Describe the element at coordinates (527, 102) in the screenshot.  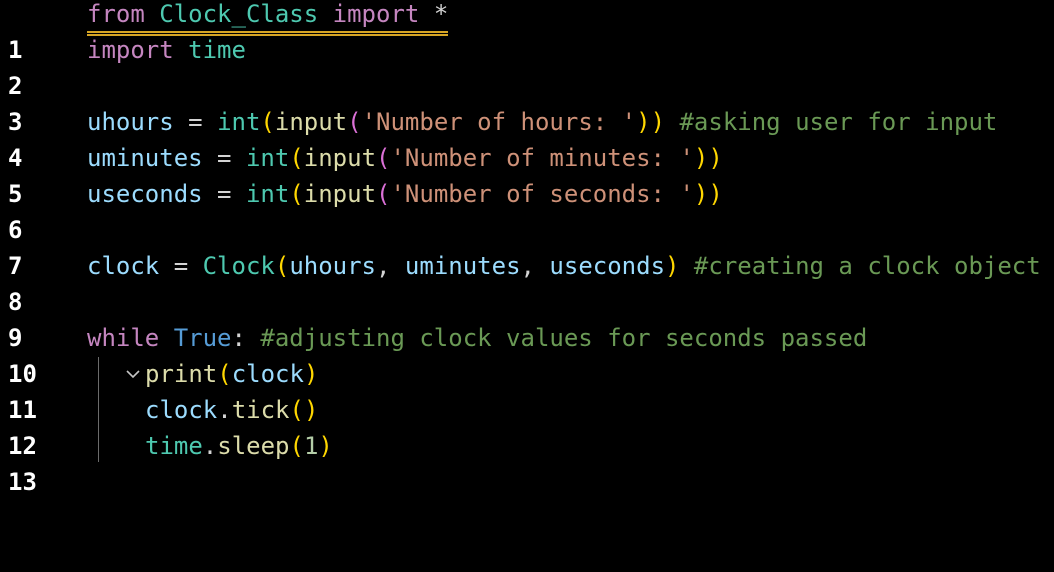
I see `code-line: 3` at that location.